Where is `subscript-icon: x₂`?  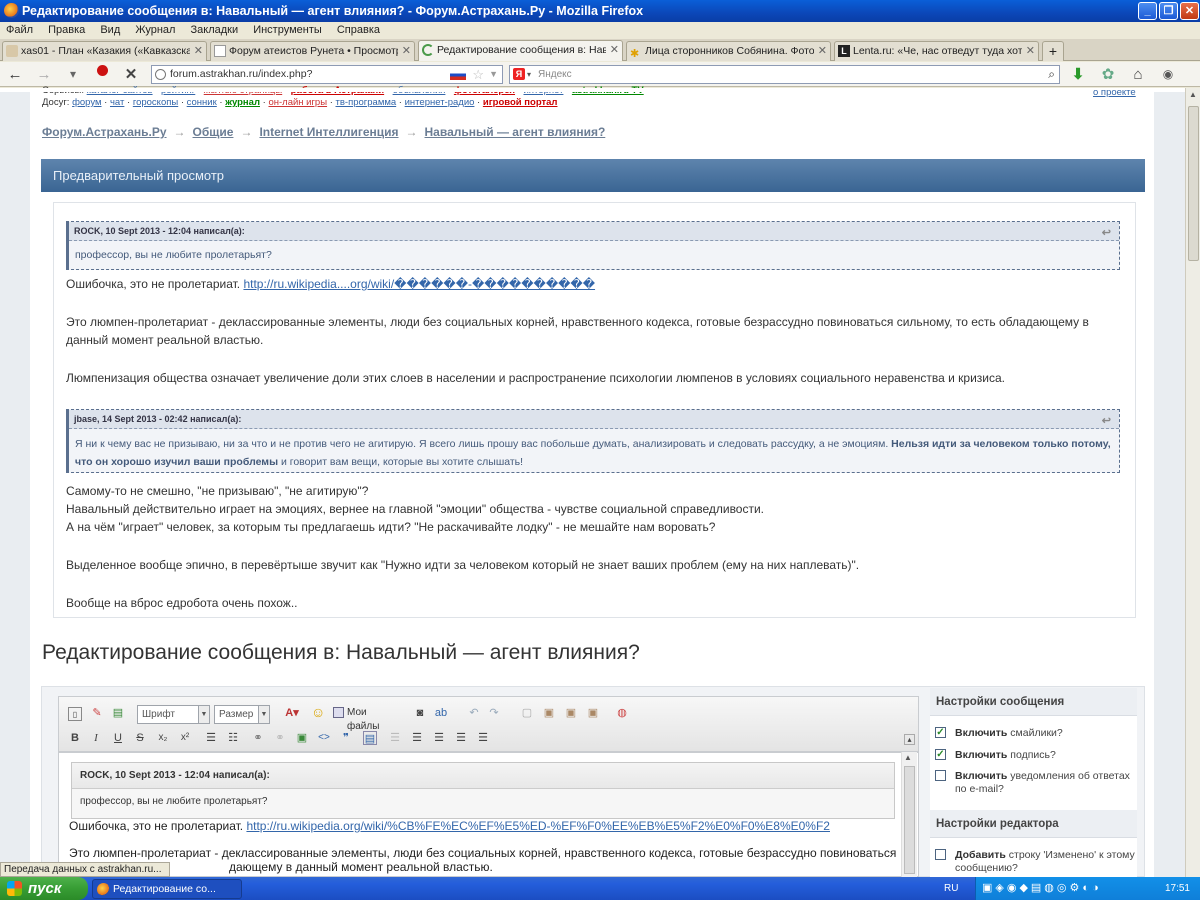 subscript-icon: x₂ is located at coordinates (163, 738).